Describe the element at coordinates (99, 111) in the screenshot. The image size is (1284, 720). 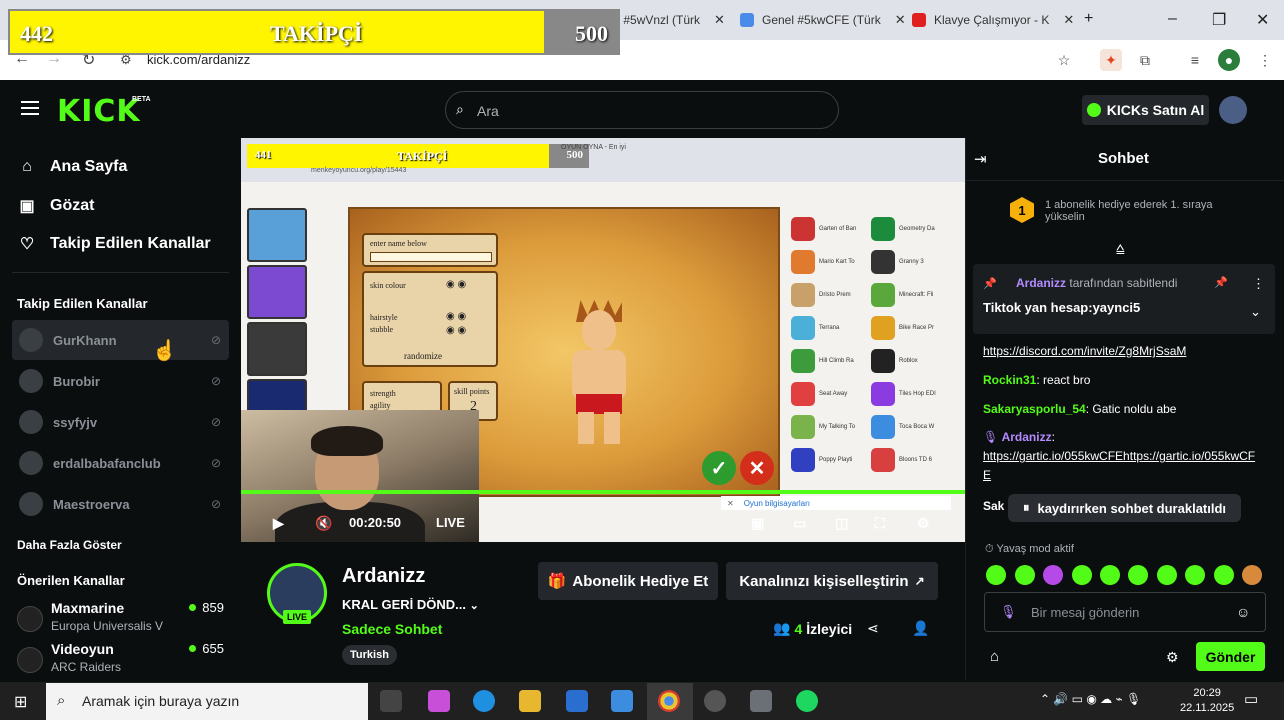
I see `kick-logo: KICK` at that location.